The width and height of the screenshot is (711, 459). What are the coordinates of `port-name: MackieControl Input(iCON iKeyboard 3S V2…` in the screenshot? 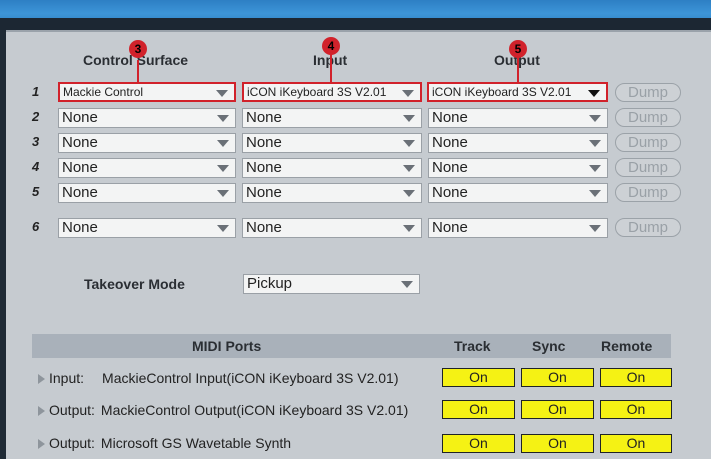 It's located at (250, 378).